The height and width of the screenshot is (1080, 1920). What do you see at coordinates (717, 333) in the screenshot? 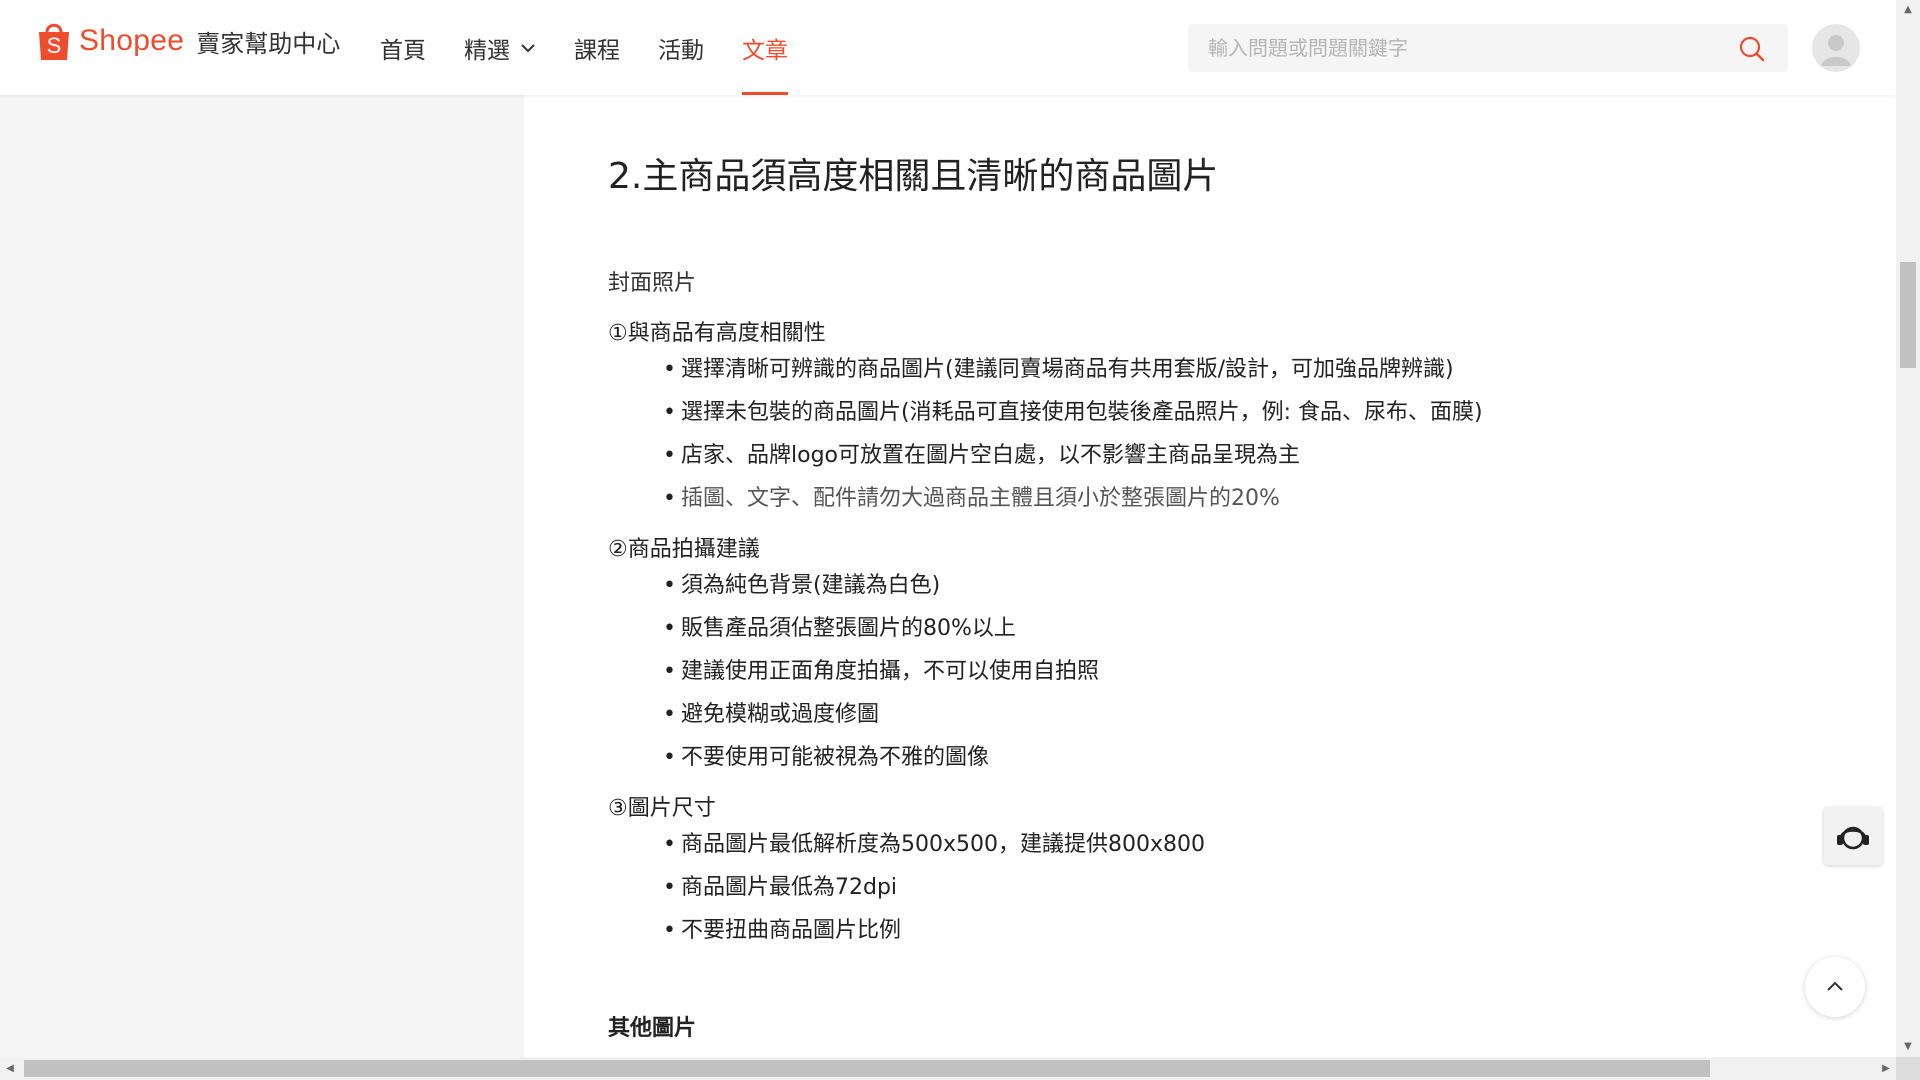
I see `section-title-relevance: ①與商品有高度相關性` at bounding box center [717, 333].